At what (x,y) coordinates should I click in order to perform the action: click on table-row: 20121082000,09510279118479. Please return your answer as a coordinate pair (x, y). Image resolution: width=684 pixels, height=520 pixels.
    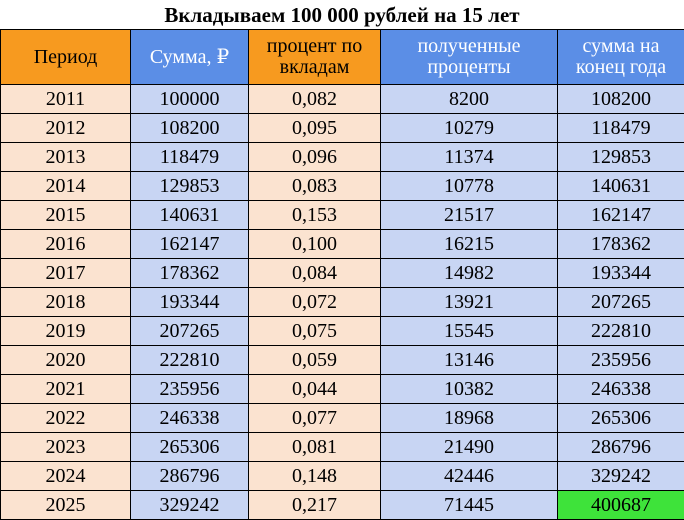
    Looking at the image, I should click on (342, 128).